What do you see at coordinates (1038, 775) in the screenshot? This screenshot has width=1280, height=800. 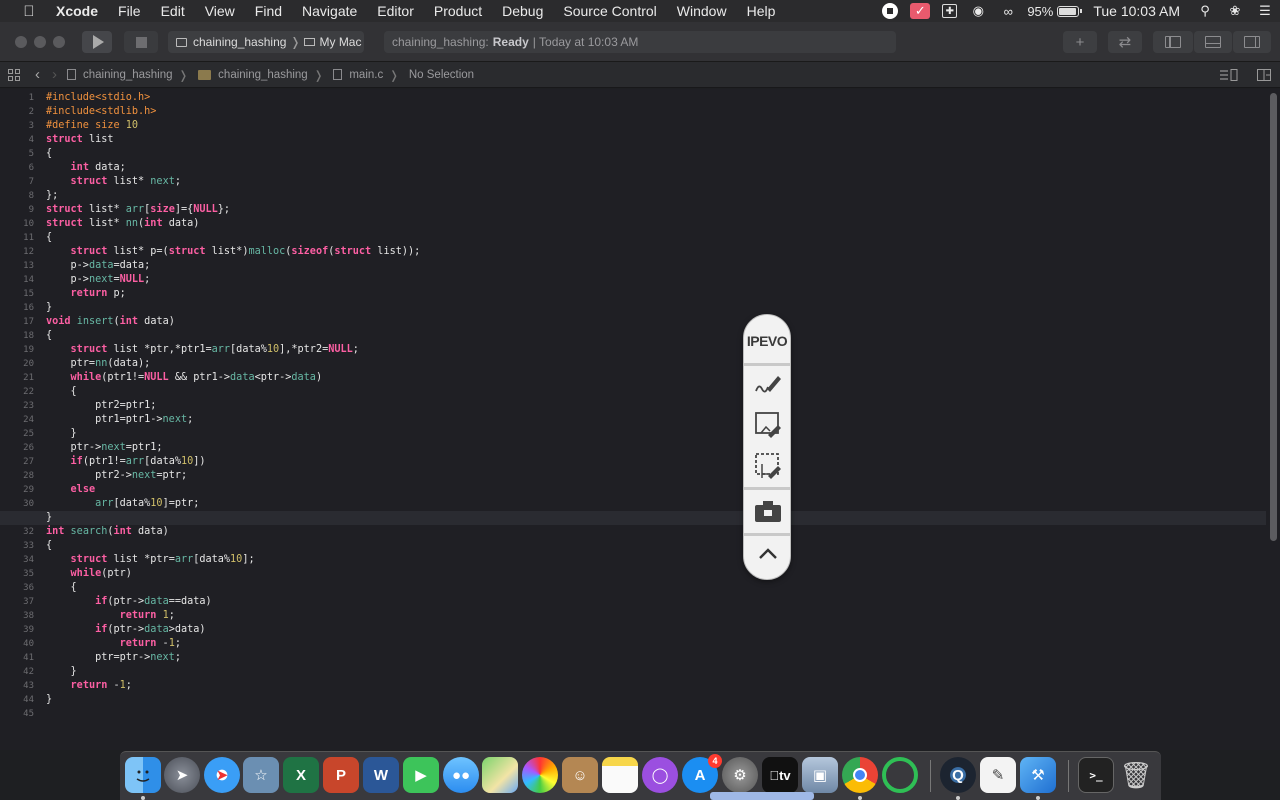 I see `xcode-icon: ⚒` at bounding box center [1038, 775].